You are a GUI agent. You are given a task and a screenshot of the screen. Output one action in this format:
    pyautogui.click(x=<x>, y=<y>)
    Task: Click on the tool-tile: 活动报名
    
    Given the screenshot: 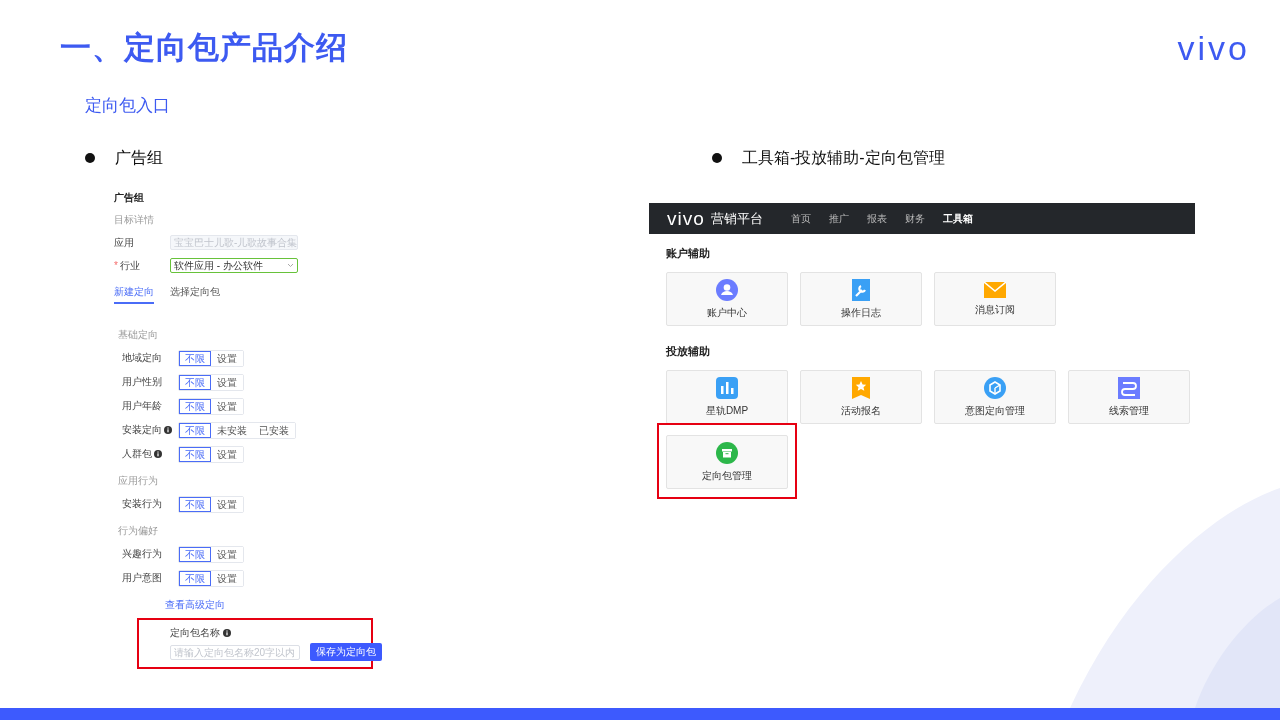 What is the action you would take?
    pyautogui.click(x=861, y=397)
    